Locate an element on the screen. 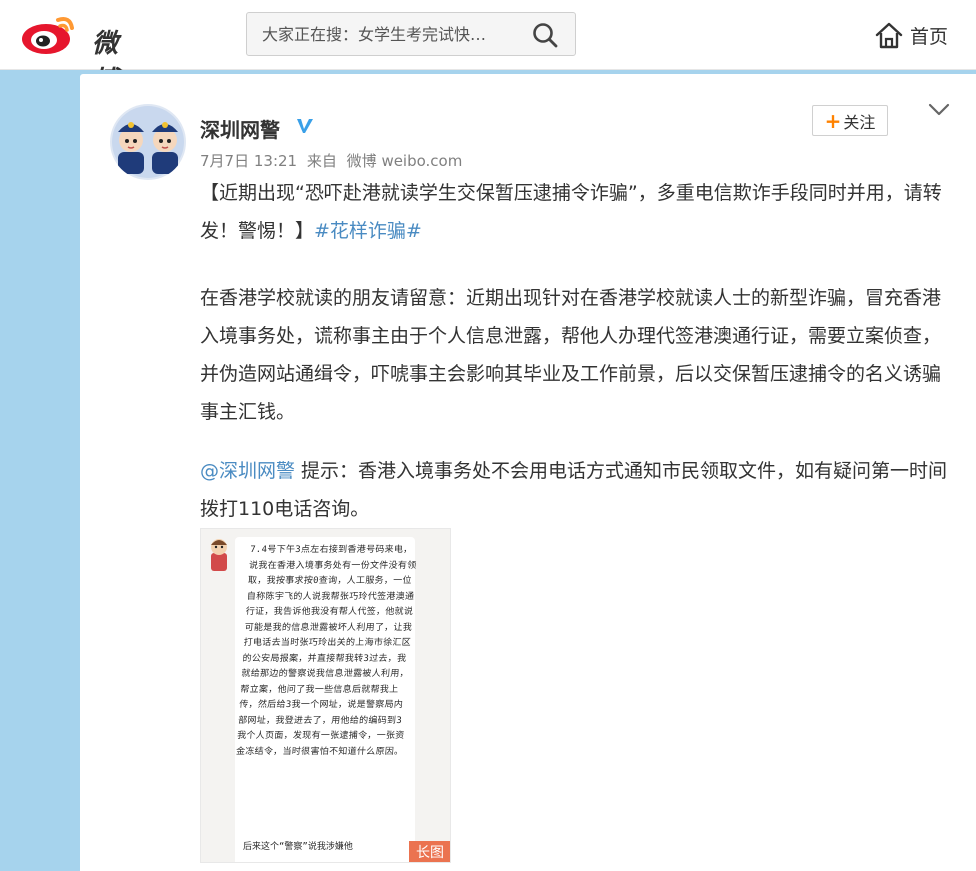 The image size is (976, 871). home-link: 首页 is located at coordinates (911, 35).